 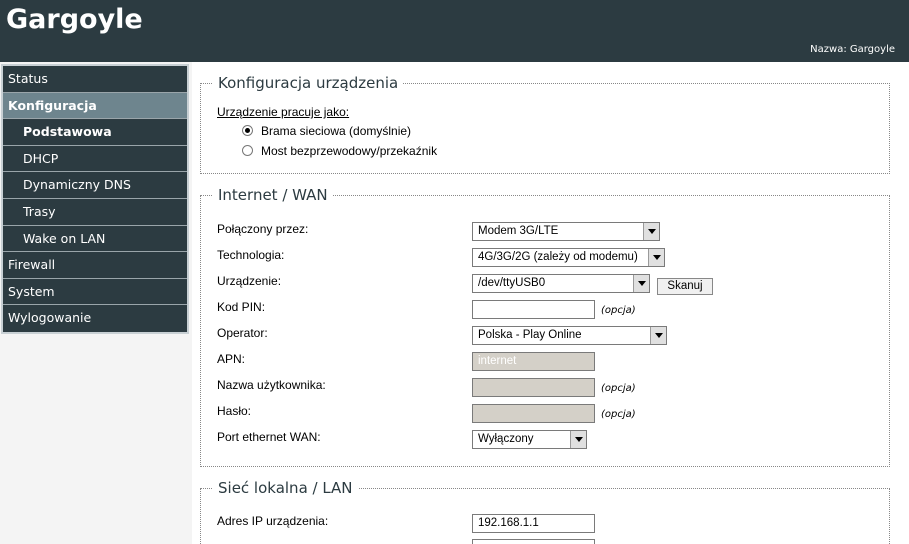 I want to click on nav-item-dynamiczny-dns: Dynamiczny DNS, so click(x=95, y=185).